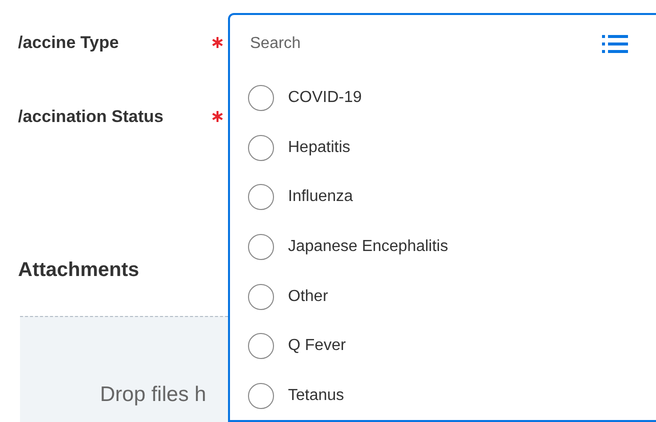  I want to click on drop-text: Drop files h, so click(153, 394).